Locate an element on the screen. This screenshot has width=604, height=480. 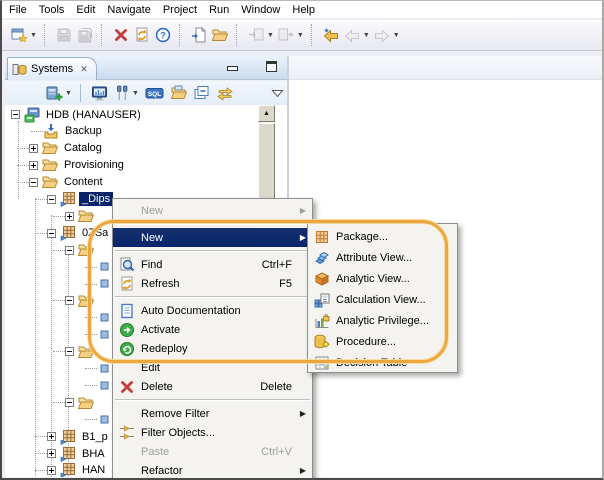
forward-button: ▼ is located at coordinates (387, 35).